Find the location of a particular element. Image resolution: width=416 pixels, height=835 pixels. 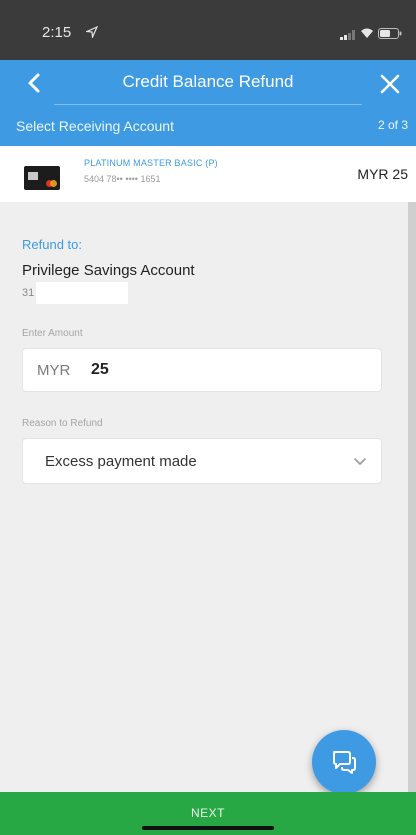

step-count: 2 of 3 is located at coordinates (392, 125).